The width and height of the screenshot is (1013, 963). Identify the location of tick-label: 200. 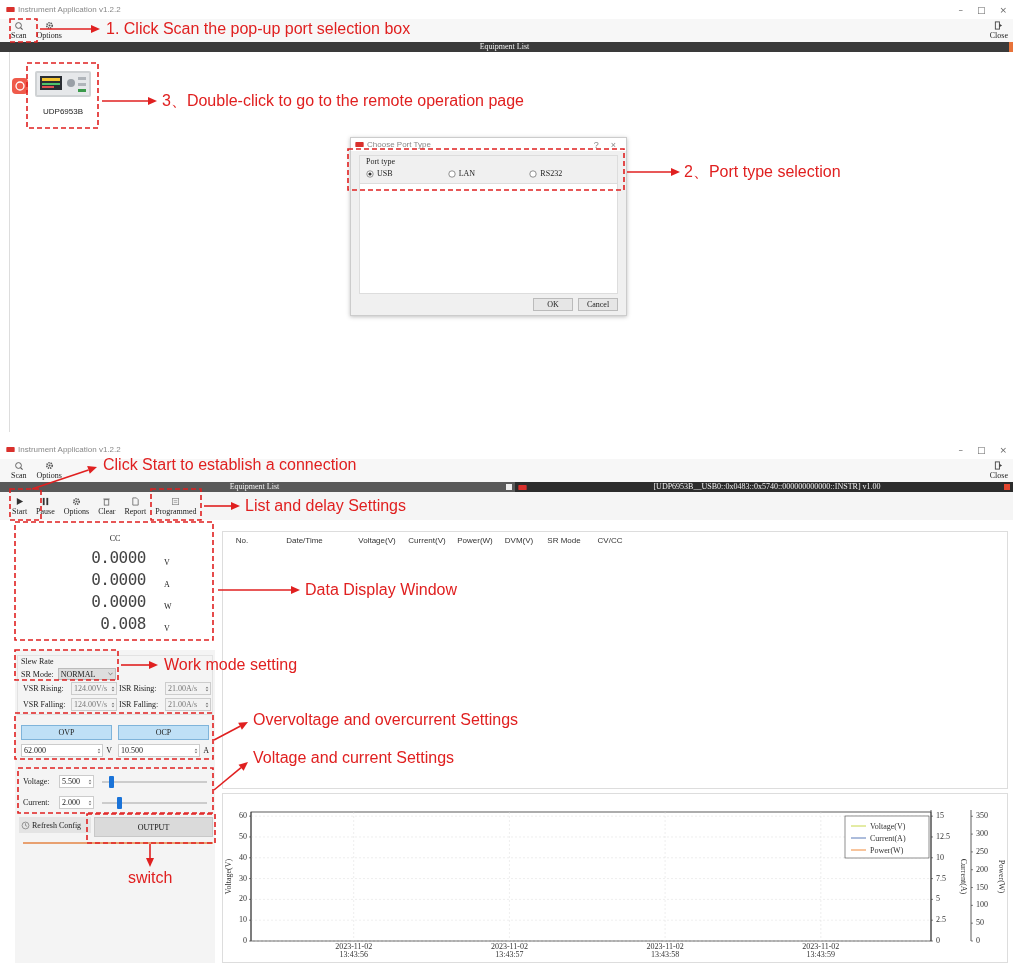
(982, 869).